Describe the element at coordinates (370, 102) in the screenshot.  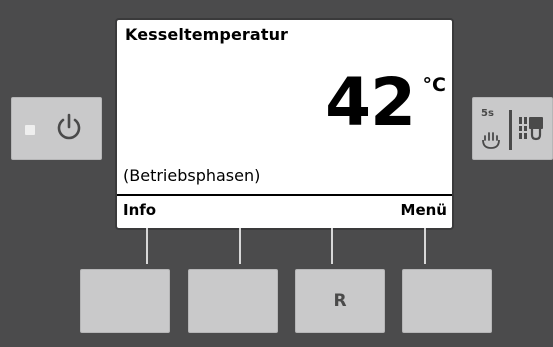
I see `temperature-value: 42` at that location.